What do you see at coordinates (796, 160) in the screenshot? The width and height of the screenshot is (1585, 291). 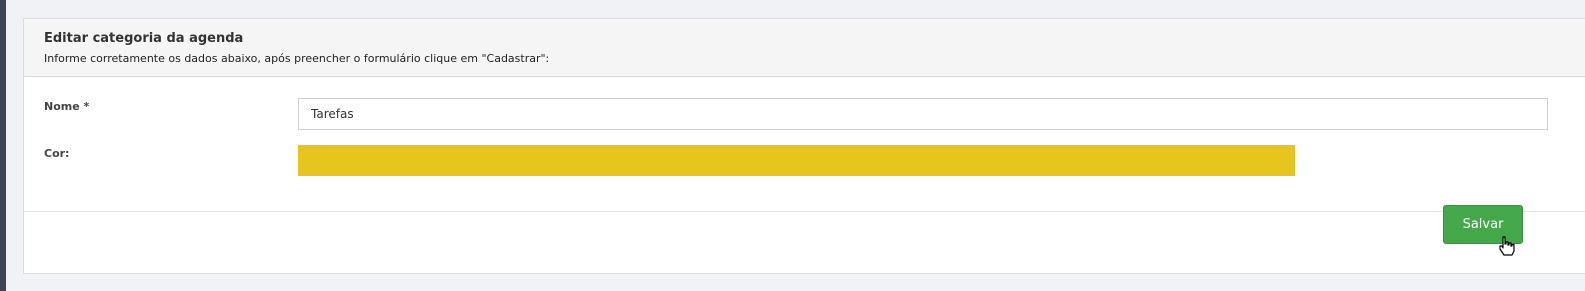 I see `color-picker-field` at bounding box center [796, 160].